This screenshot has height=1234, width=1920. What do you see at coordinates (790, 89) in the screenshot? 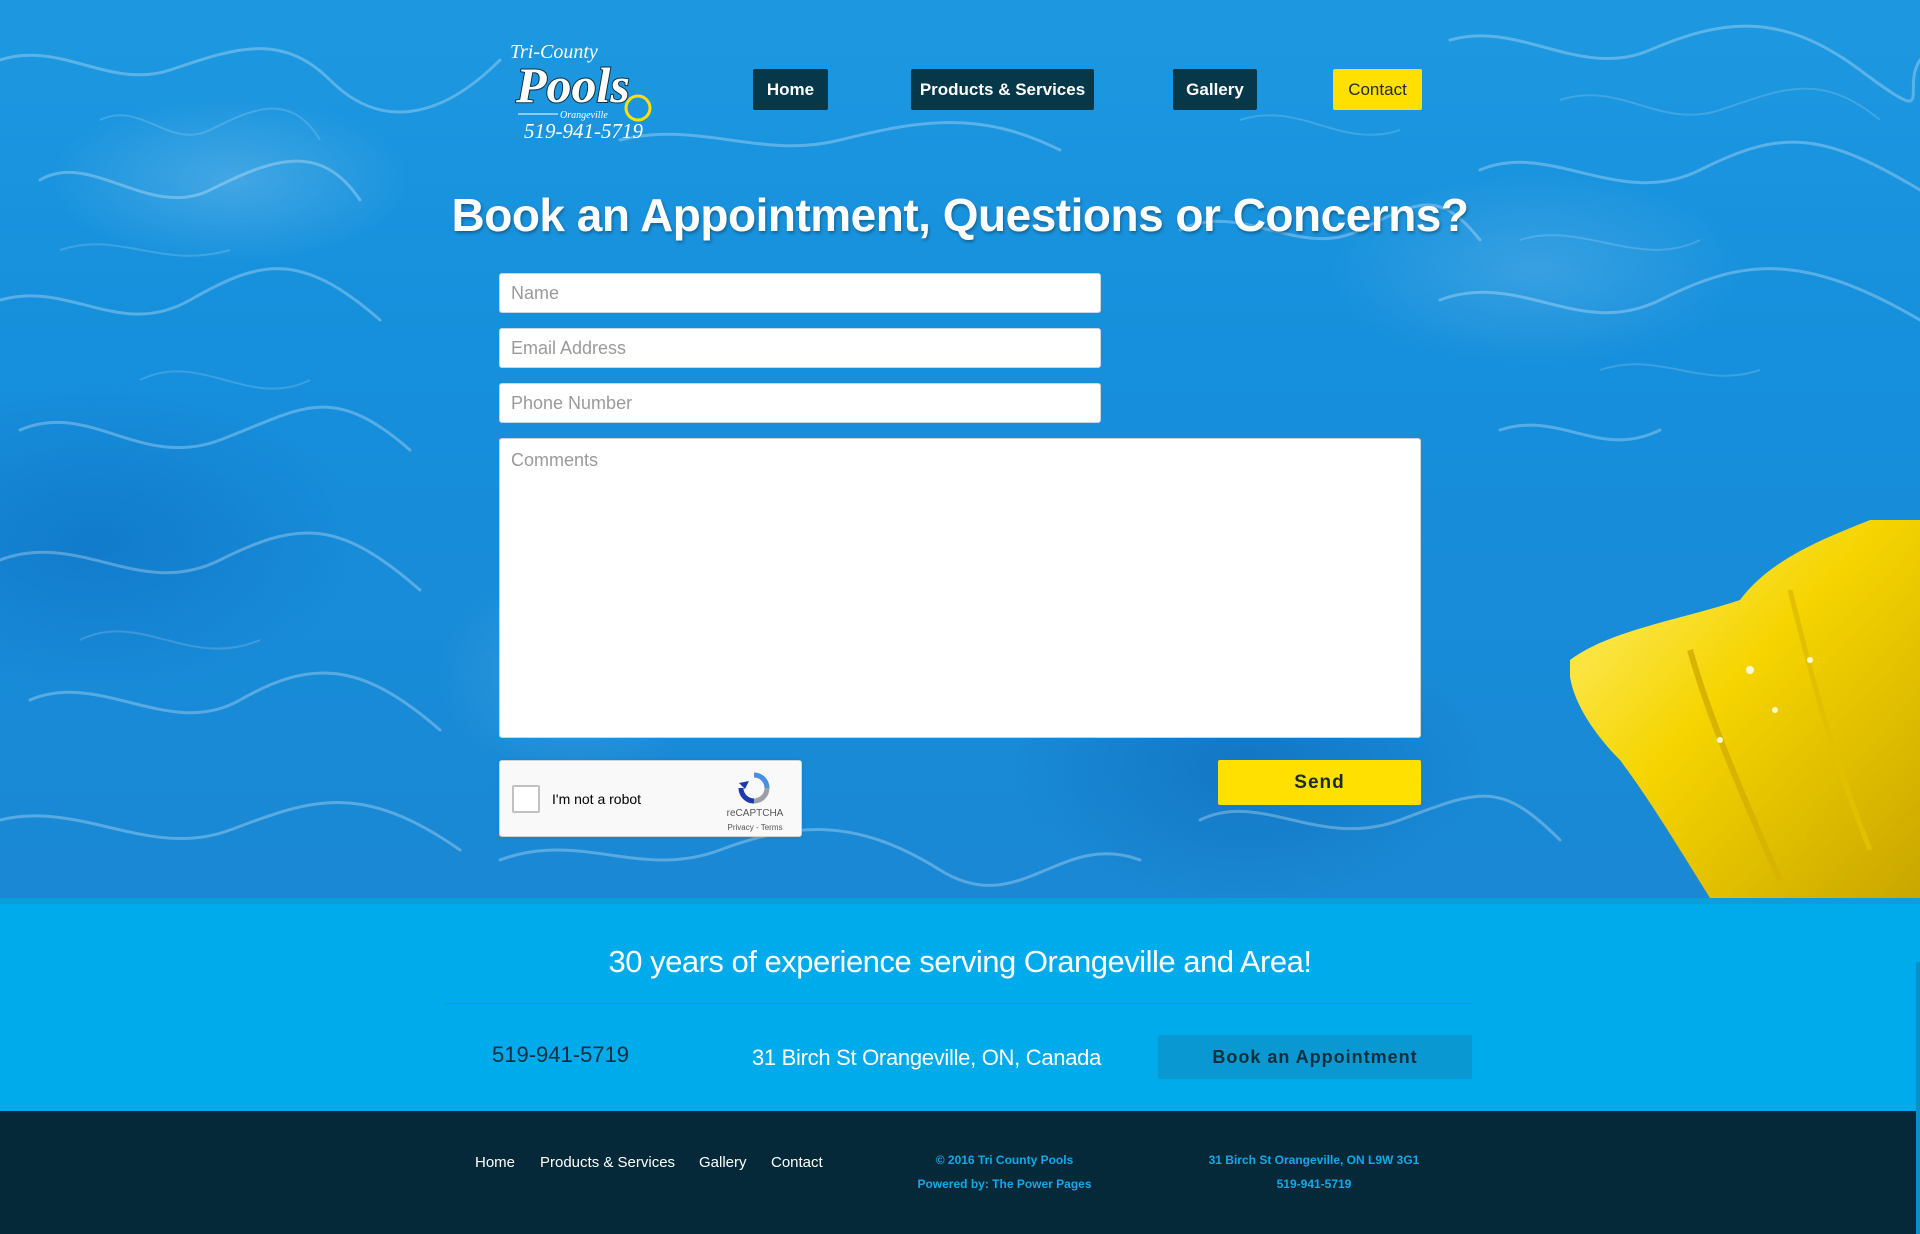
I see `nav-home: Home` at bounding box center [790, 89].